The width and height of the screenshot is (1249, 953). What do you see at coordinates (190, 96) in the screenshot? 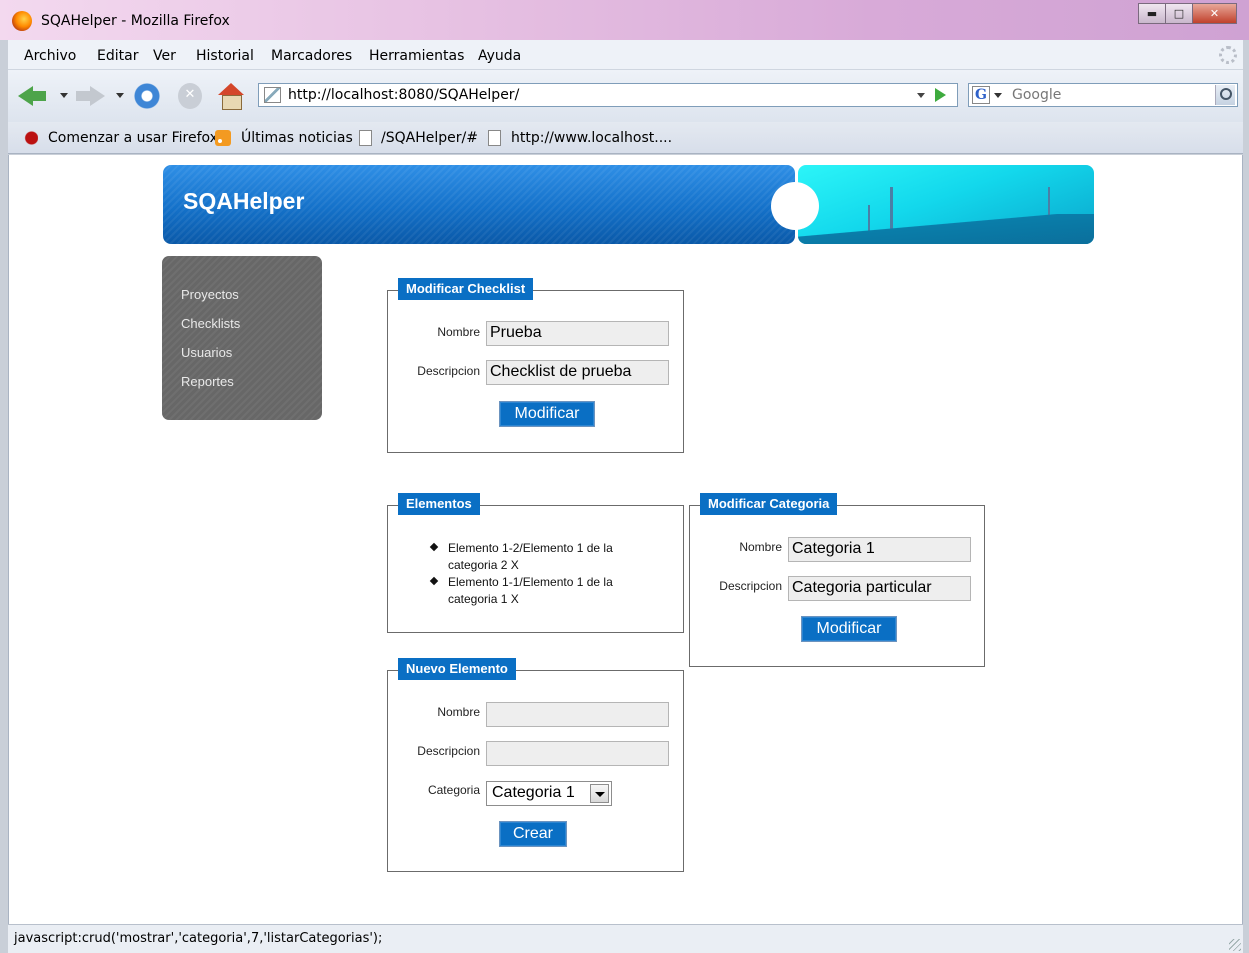
I see `stop-icon: ✕` at bounding box center [190, 96].